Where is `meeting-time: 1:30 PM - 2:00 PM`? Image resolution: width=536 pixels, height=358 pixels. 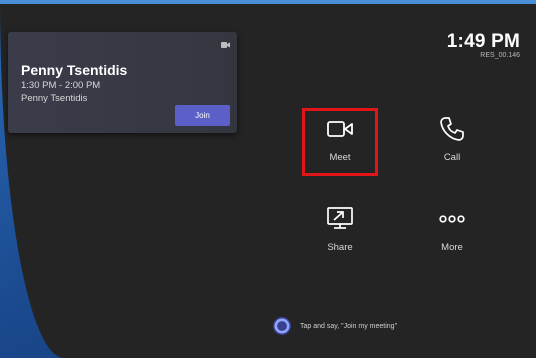
meeting-time: 1:30 PM - 2:00 PM is located at coordinates (61, 85).